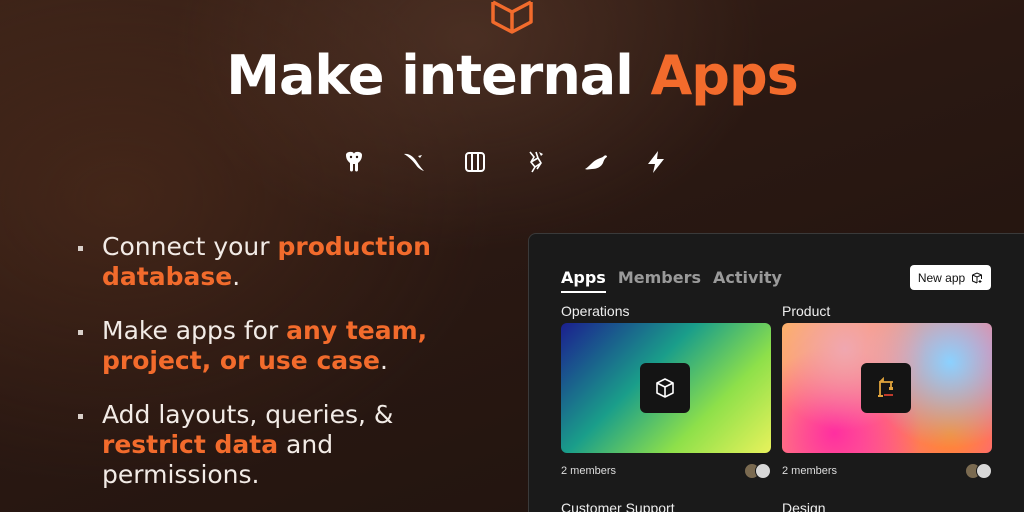 Image resolution: width=1024 pixels, height=512 pixels. What do you see at coordinates (505, 162) in the screenshot?
I see `integration-icons` at bounding box center [505, 162].